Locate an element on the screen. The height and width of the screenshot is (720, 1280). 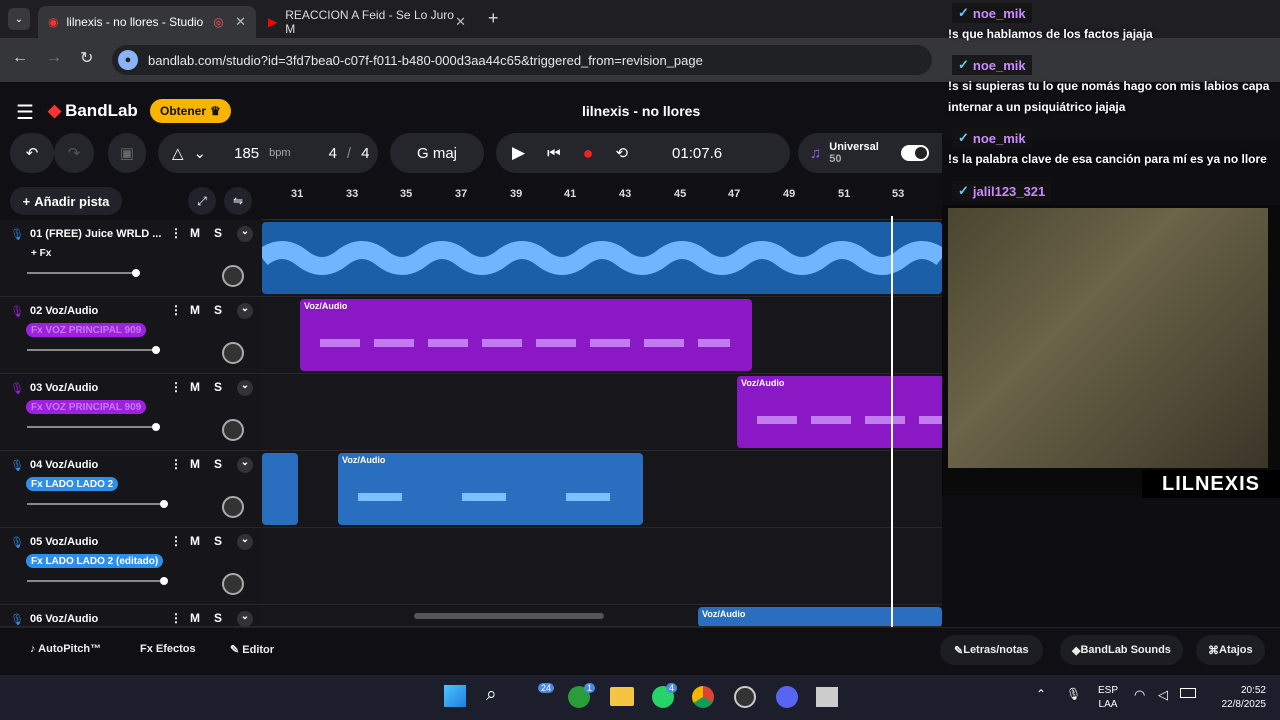
menu-icon: ☰ is located at coordinates (25, 112).